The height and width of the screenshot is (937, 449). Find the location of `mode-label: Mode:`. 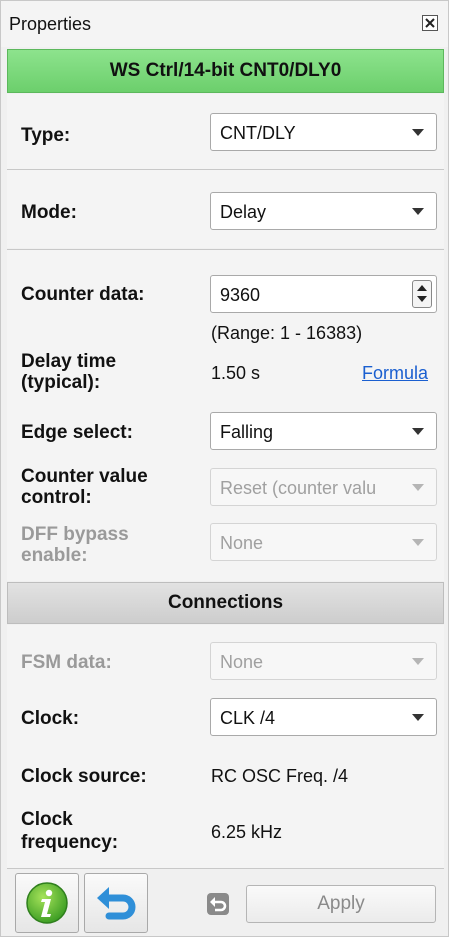

mode-label: Mode: is located at coordinates (49, 212).